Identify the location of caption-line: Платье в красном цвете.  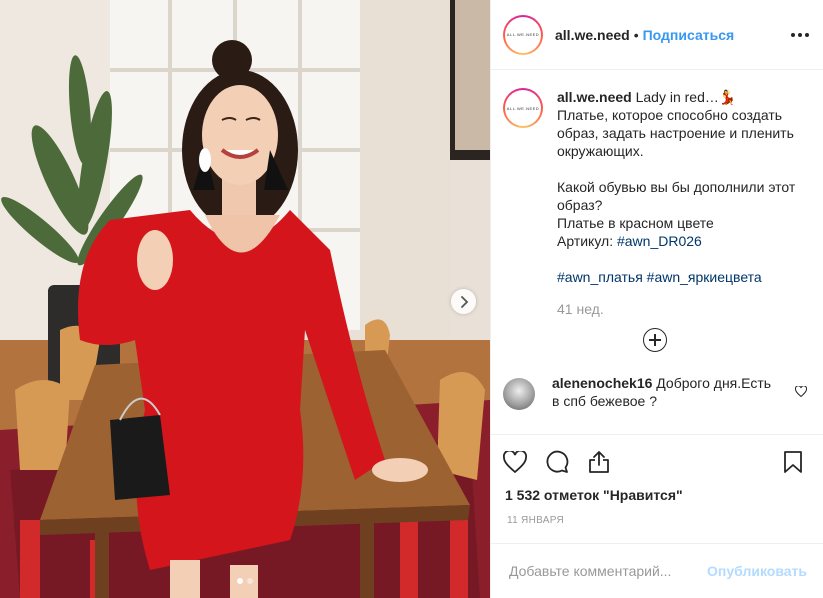
(635, 223).